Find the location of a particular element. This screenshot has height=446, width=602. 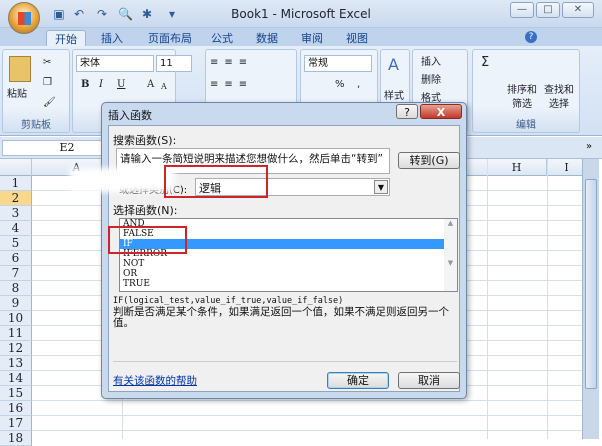

list-item: NOT is located at coordinates (288, 264).